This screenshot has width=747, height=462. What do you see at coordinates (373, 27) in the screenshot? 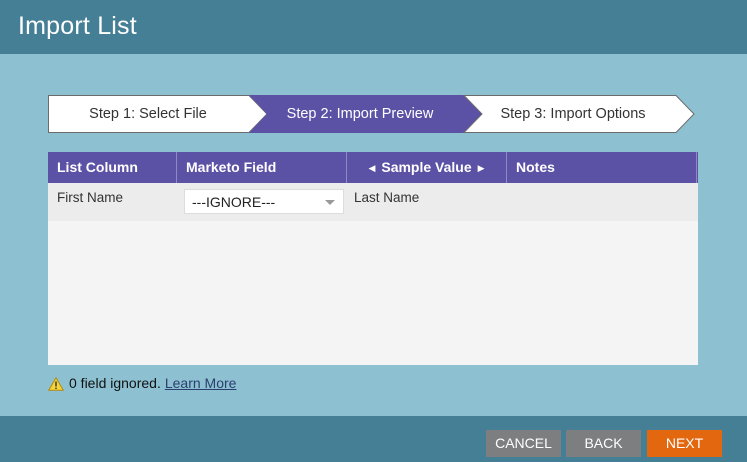
I see `dialog-header: Import List` at bounding box center [373, 27].